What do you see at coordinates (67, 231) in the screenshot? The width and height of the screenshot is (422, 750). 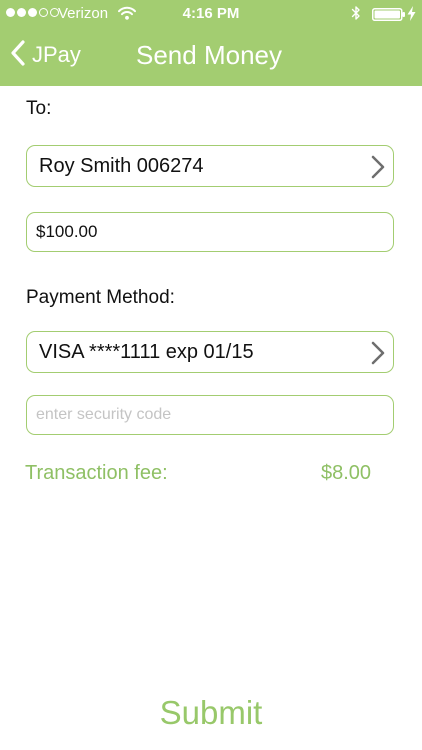 I see `amount-value: $100.00` at bounding box center [67, 231].